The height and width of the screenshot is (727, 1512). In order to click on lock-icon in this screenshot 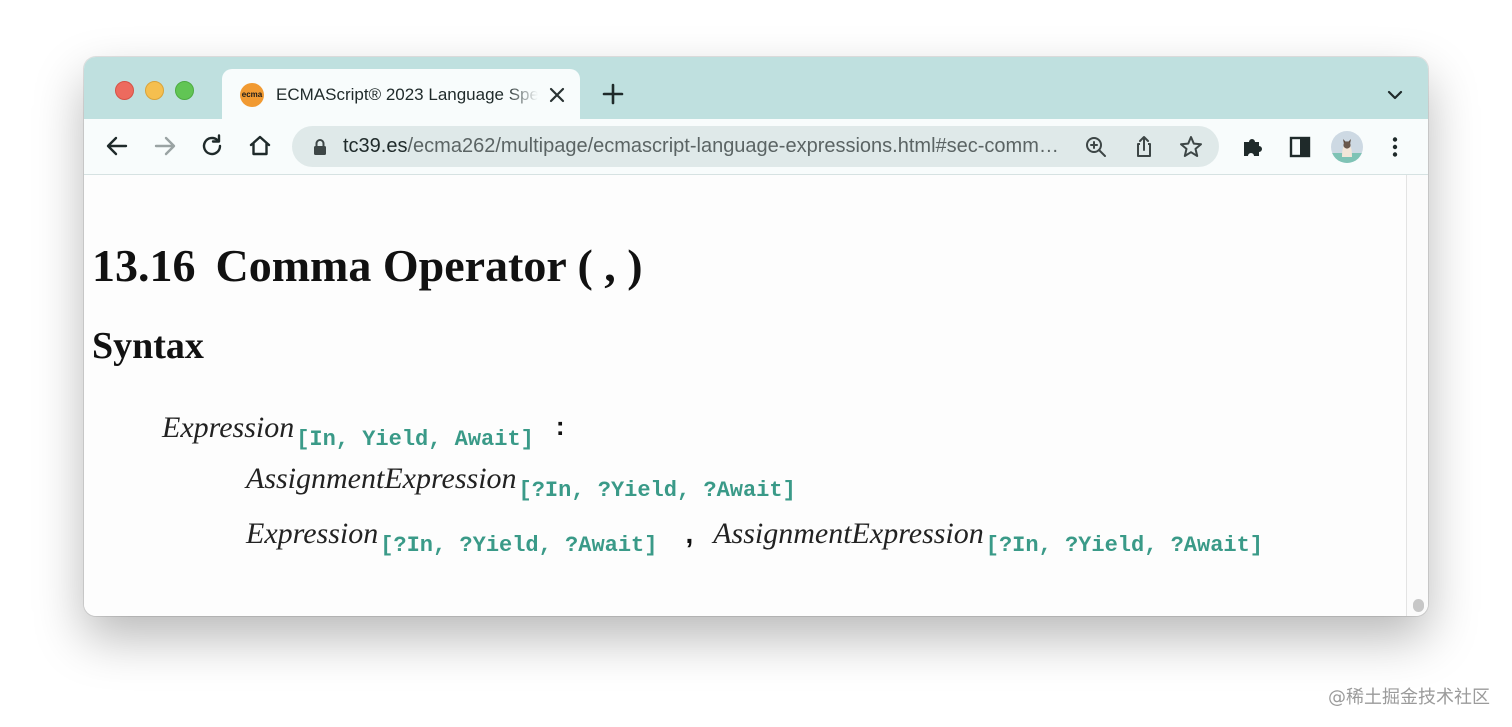, I will do `click(320, 147)`.